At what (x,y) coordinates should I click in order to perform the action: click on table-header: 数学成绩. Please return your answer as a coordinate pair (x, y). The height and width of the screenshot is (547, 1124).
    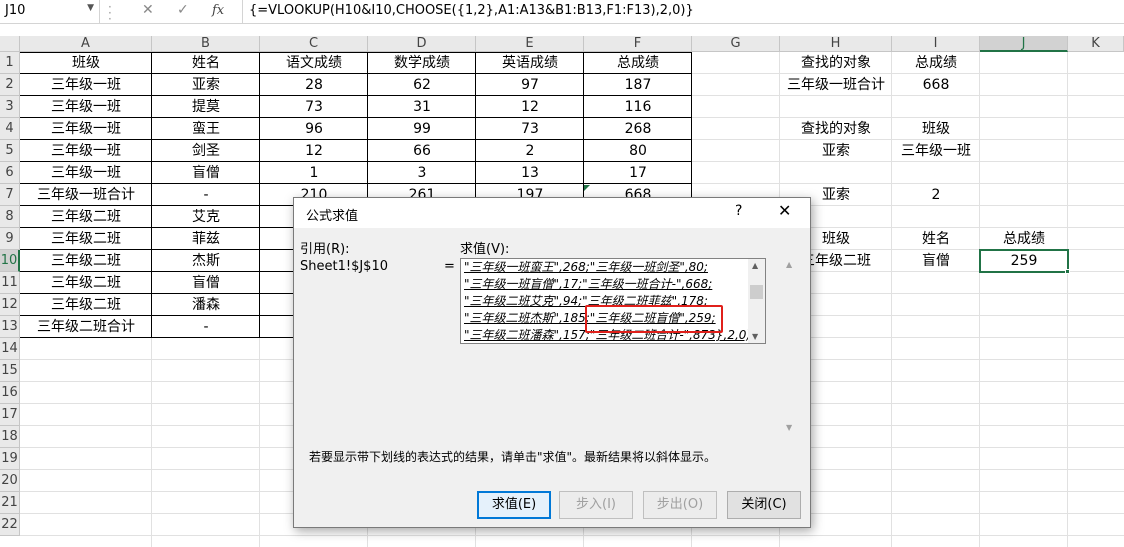
    Looking at the image, I should click on (422, 63).